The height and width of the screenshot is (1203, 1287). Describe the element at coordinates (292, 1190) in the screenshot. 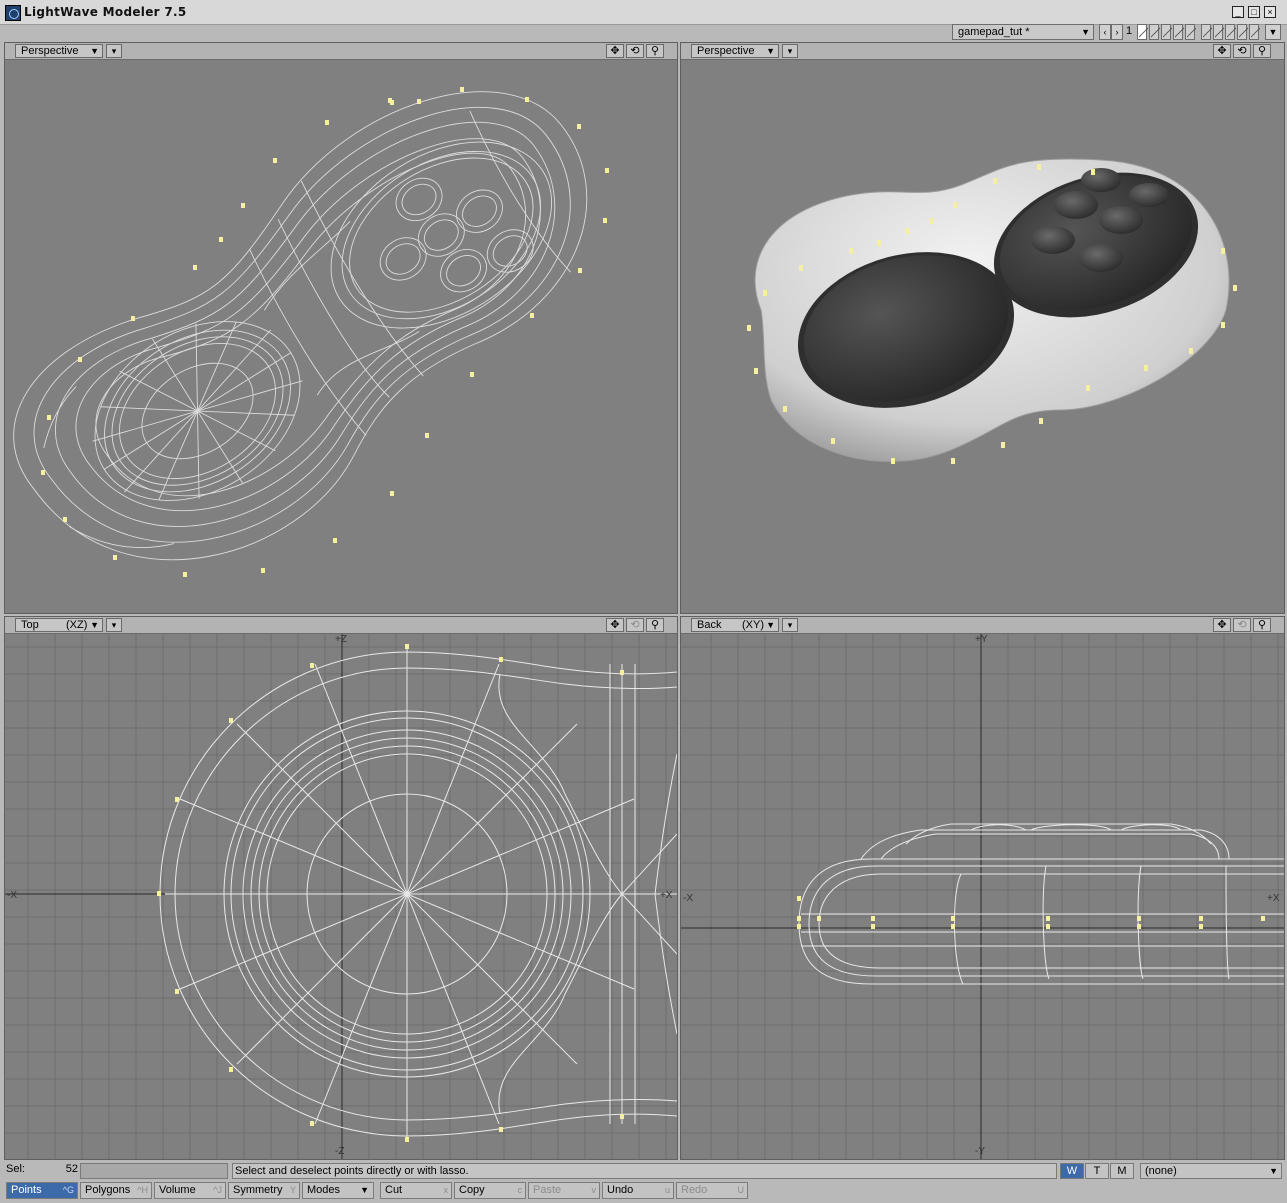

I see `shortcut-label: Y` at that location.